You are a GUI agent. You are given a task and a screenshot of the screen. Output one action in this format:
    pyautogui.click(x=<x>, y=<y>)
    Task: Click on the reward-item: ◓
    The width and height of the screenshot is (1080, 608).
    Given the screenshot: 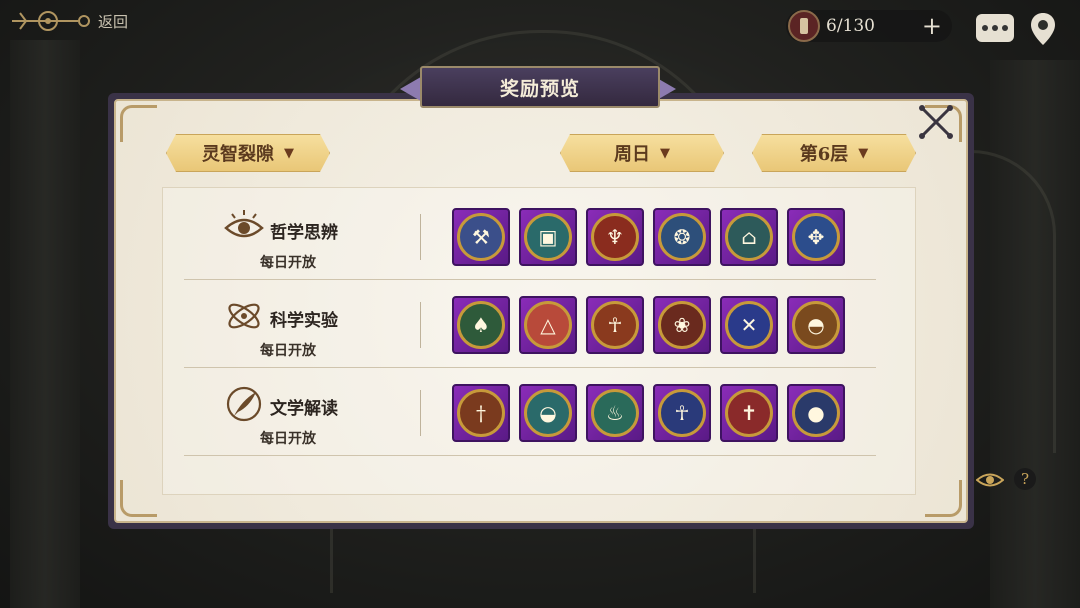 What is the action you would take?
    pyautogui.click(x=816, y=325)
    